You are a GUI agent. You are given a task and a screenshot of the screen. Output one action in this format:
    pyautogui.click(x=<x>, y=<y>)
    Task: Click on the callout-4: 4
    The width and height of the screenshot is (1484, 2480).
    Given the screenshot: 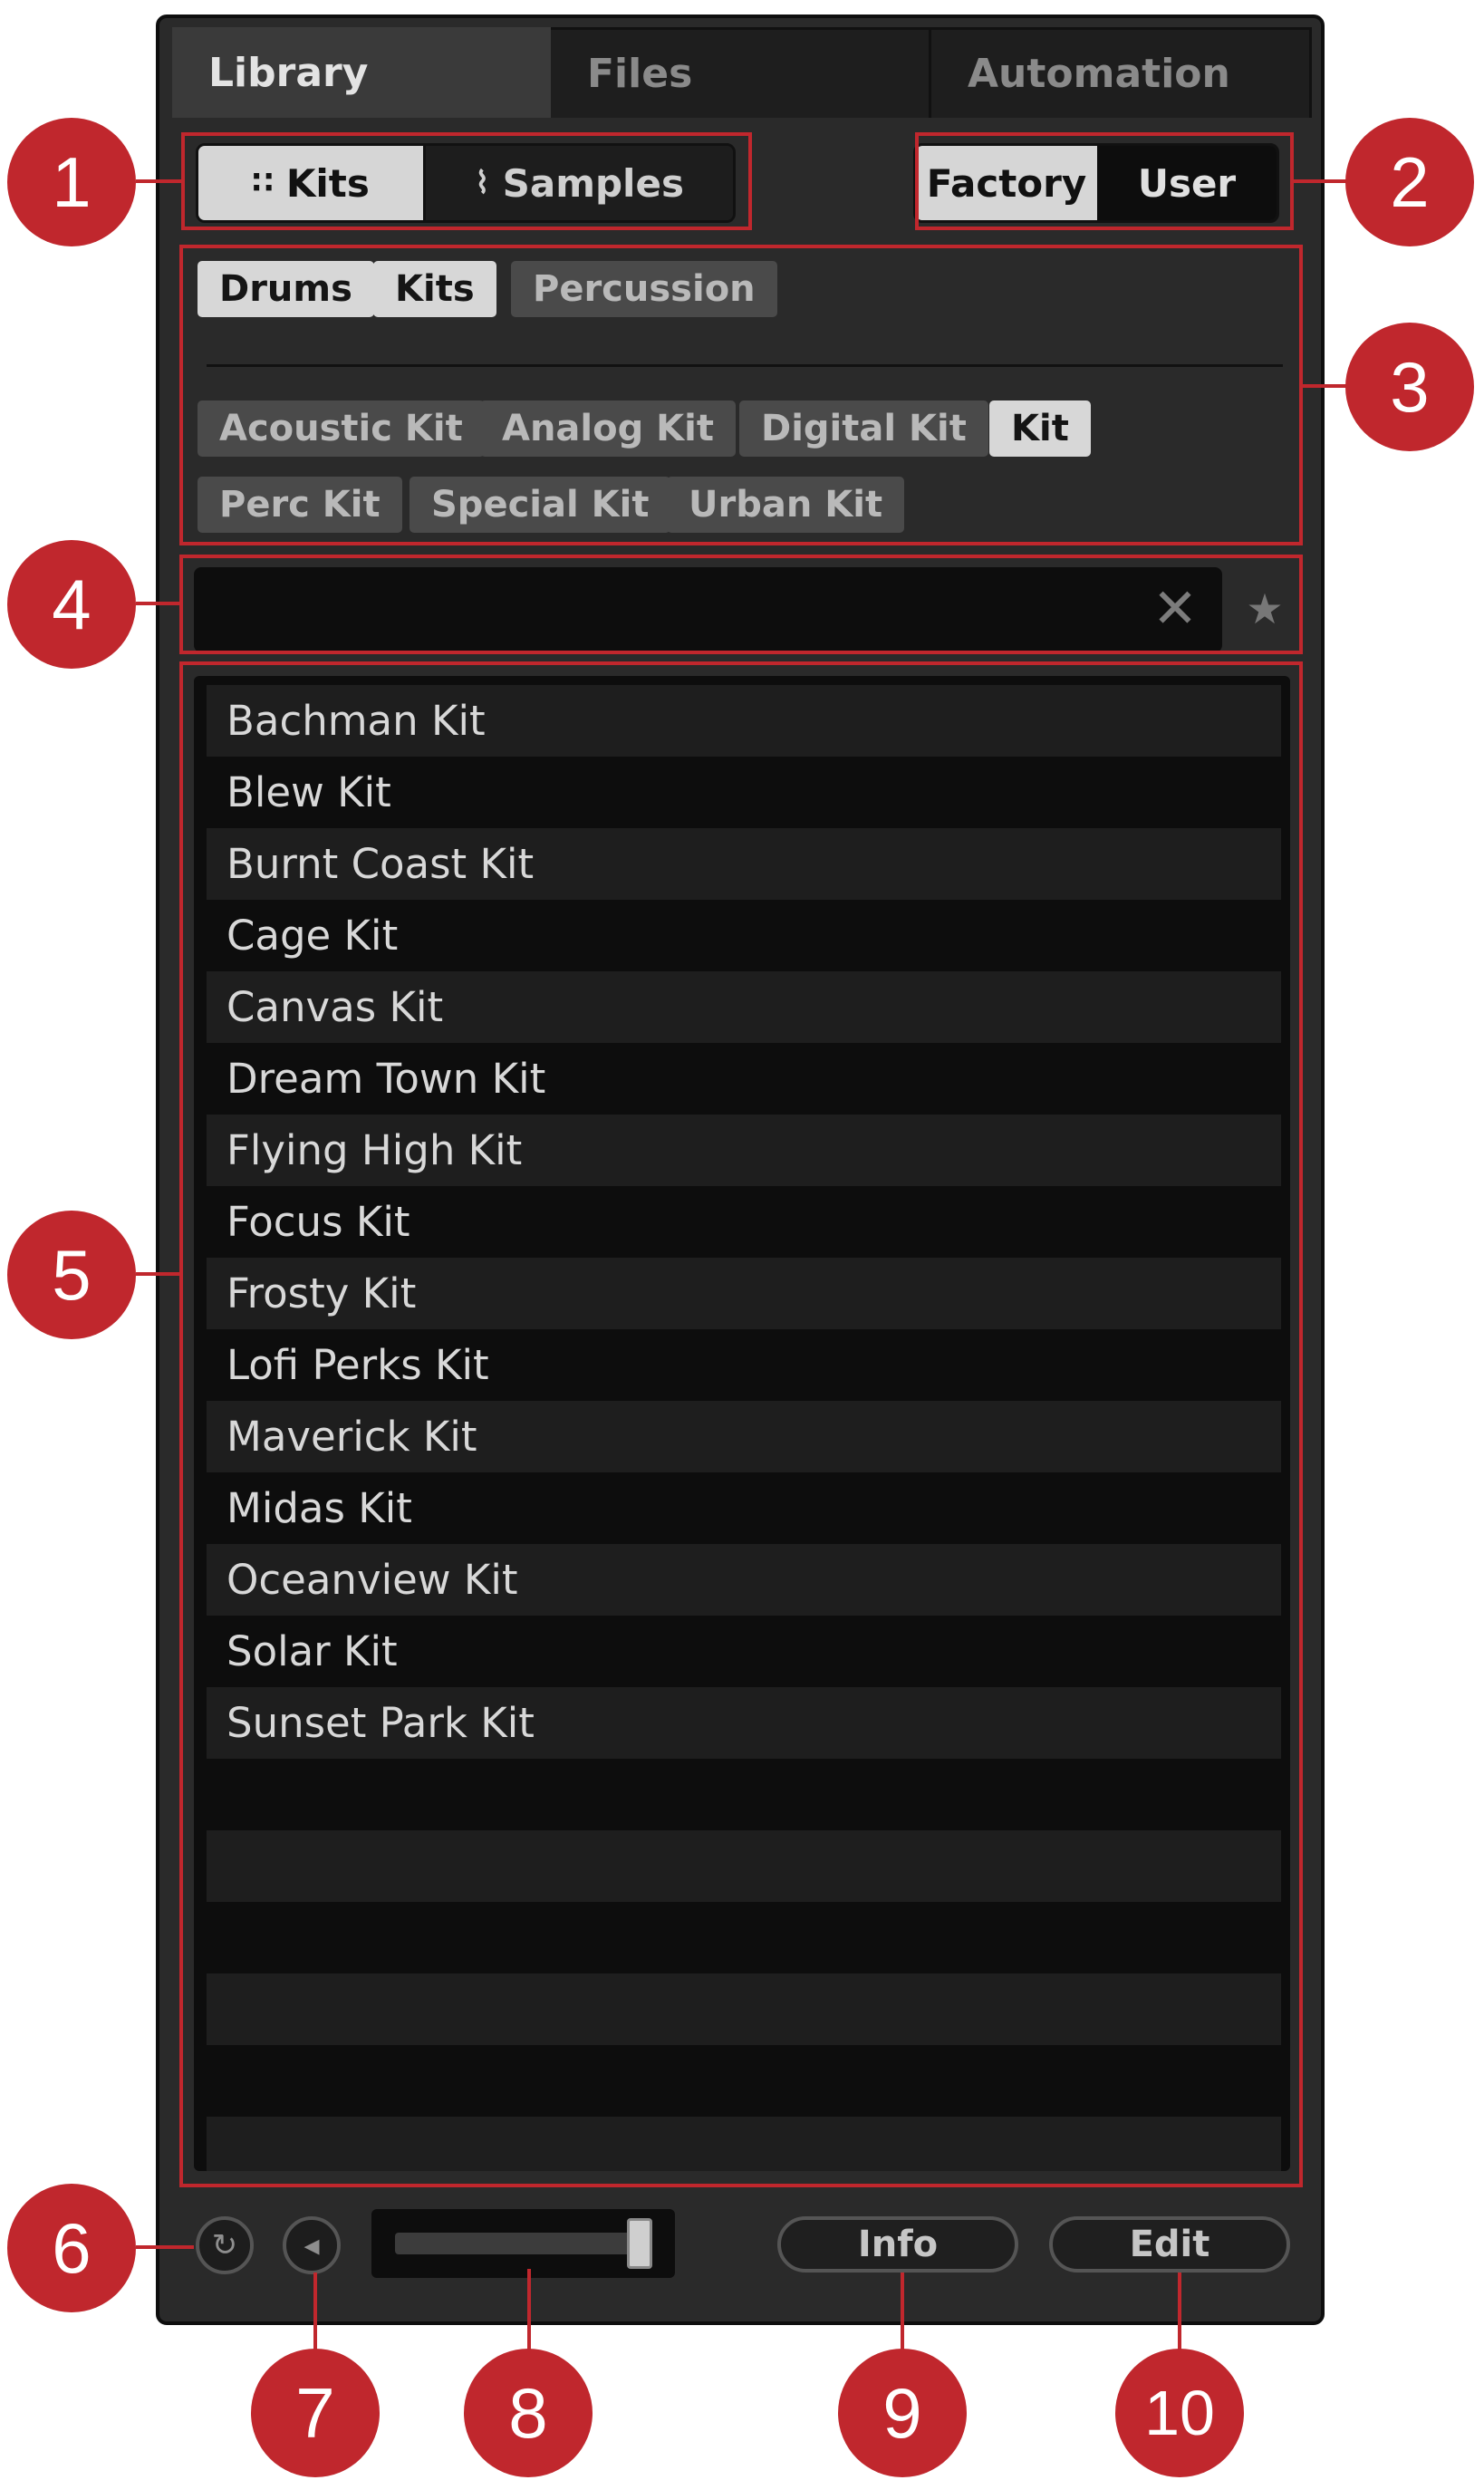 What is the action you would take?
    pyautogui.click(x=71, y=604)
    